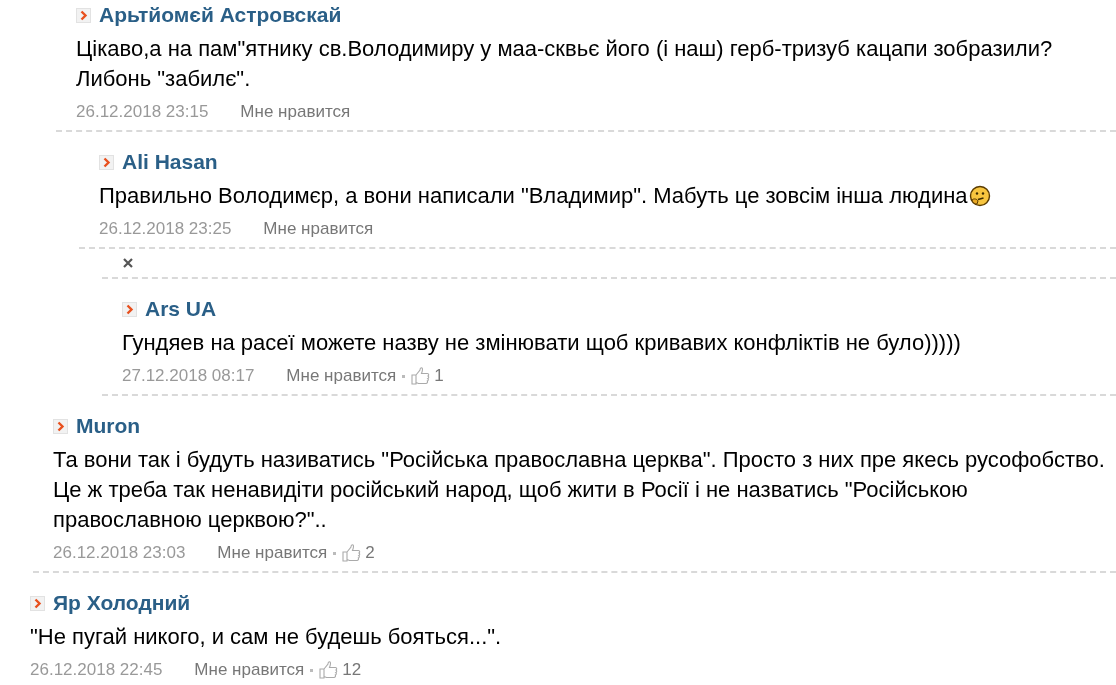 This screenshot has width=1116, height=685. What do you see at coordinates (565, 64) in the screenshot?
I see `comment-text: Цікаво,а на пам"ятнику св.Володимиру у маа-сквьє його (і наш) герб-тризуб кацапи зобразили? Либонь "забилє".` at bounding box center [565, 64].